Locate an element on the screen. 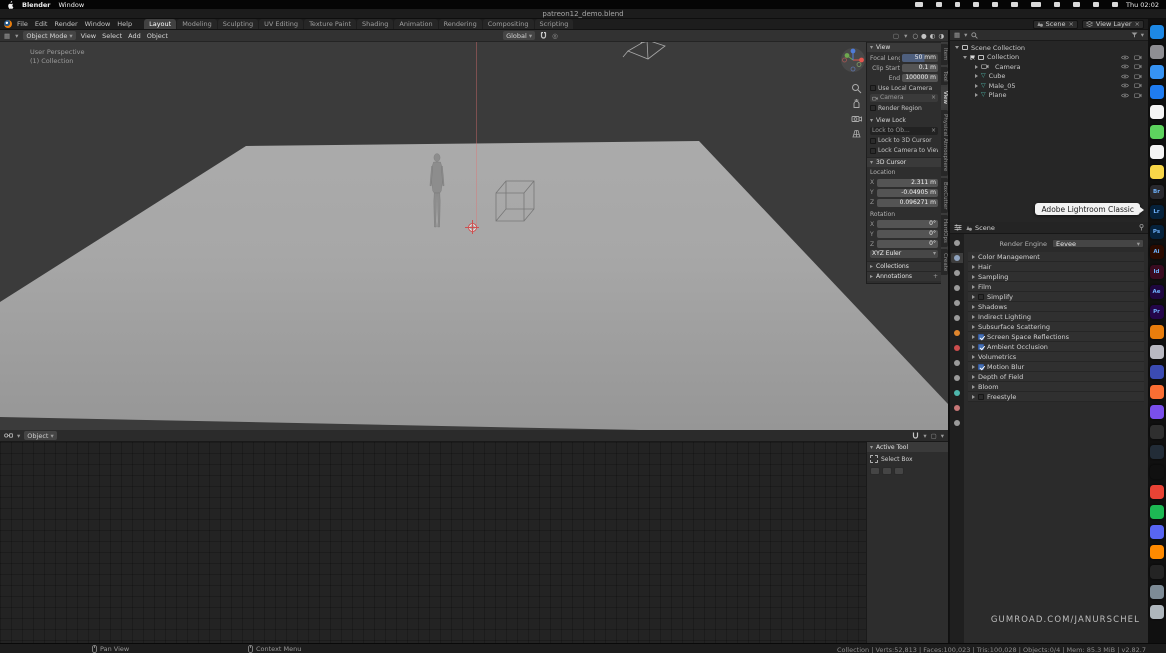 The height and width of the screenshot is (653, 1166). outliner-object-row: Camera is located at coordinates (1049, 67).